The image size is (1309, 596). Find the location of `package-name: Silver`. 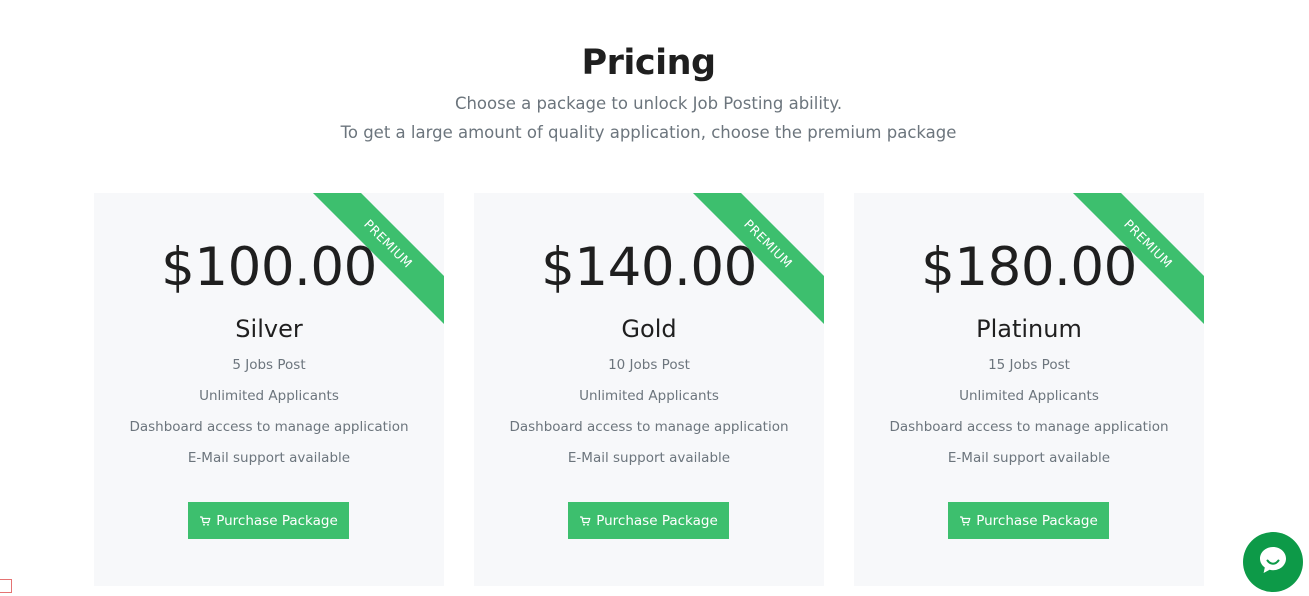

package-name: Silver is located at coordinates (269, 329).